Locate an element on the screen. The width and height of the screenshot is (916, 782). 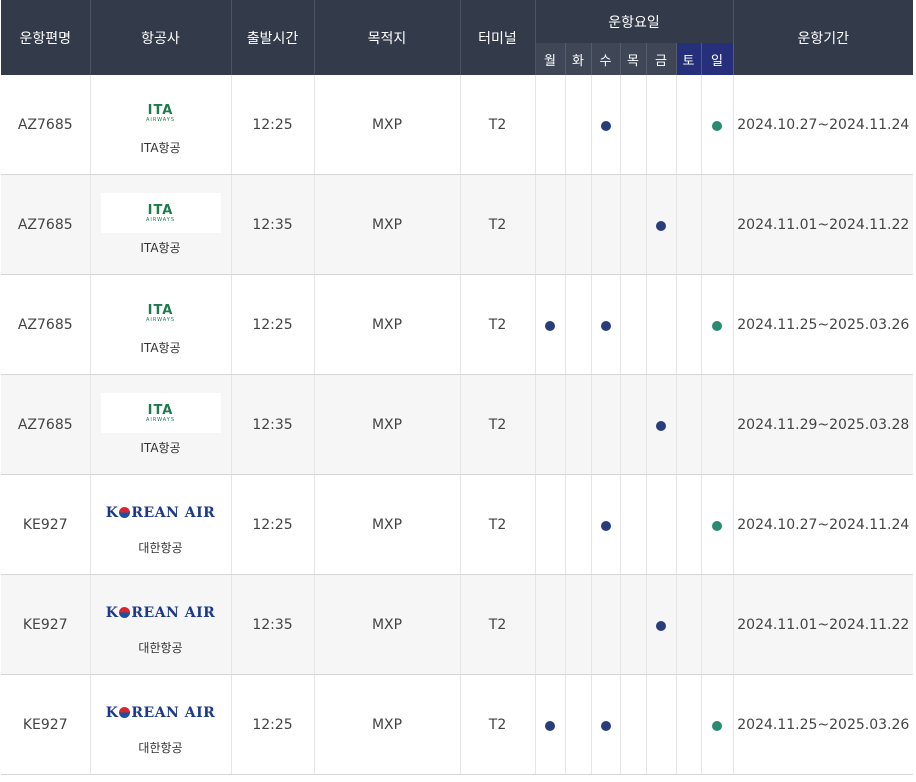
col-header-operating-days: 운항요일 is located at coordinates (634, 21).